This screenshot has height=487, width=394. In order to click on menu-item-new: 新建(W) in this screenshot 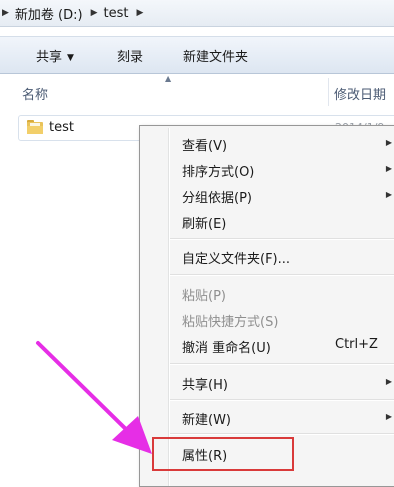, I will do `click(206, 418)`.